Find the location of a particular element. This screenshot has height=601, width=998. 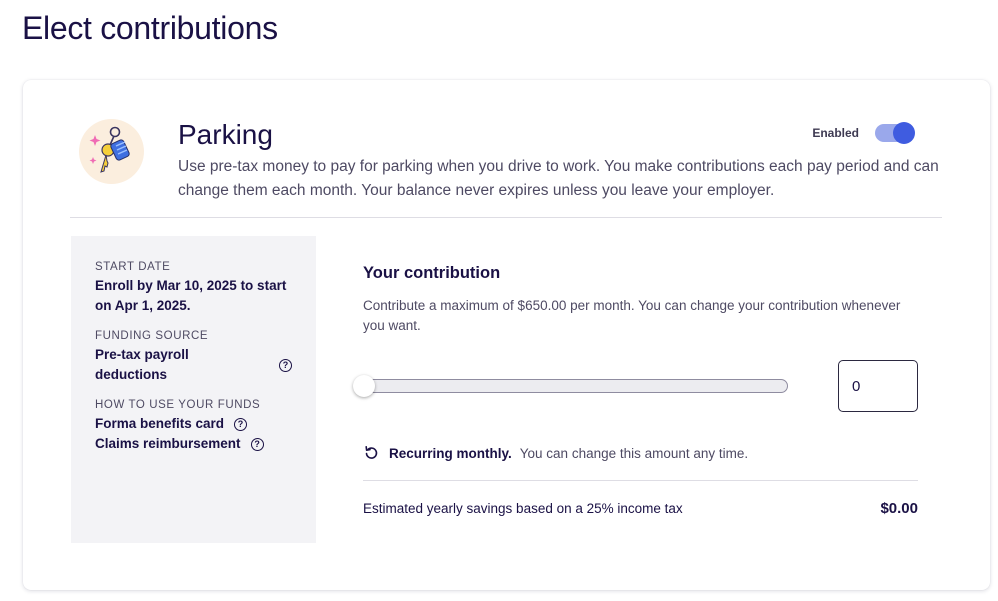

toggle-knob is located at coordinates (904, 133).